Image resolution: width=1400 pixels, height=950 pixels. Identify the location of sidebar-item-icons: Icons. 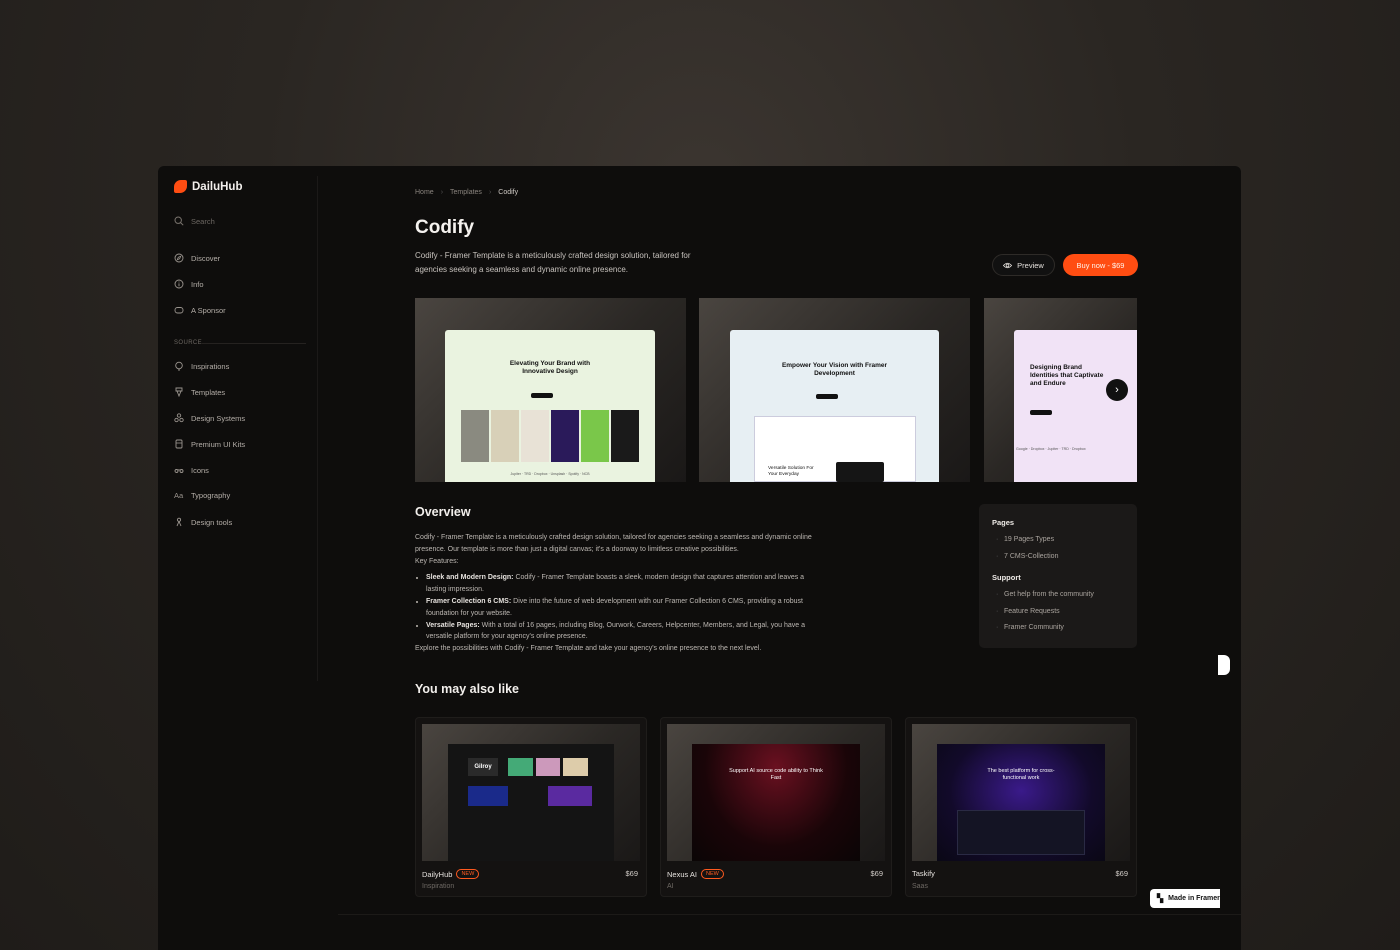
(191, 470).